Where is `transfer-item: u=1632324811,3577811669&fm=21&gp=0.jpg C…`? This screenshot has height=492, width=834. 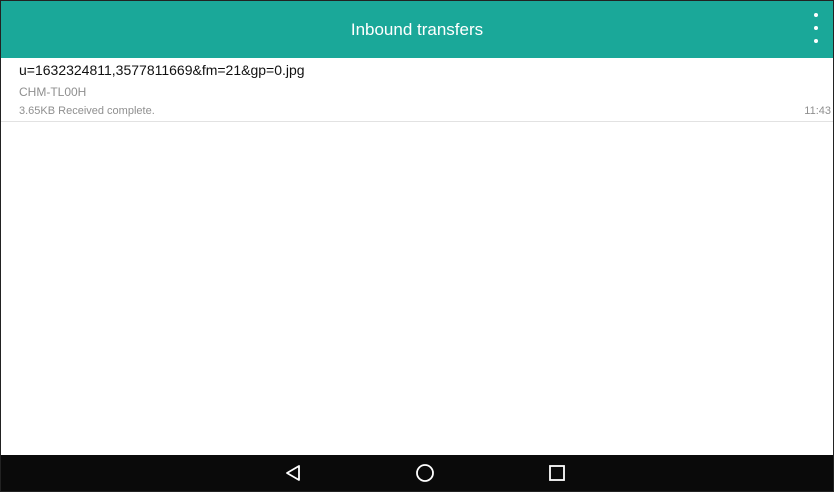 transfer-item: u=1632324811,3577811669&fm=21&gp=0.jpg C… is located at coordinates (417, 90).